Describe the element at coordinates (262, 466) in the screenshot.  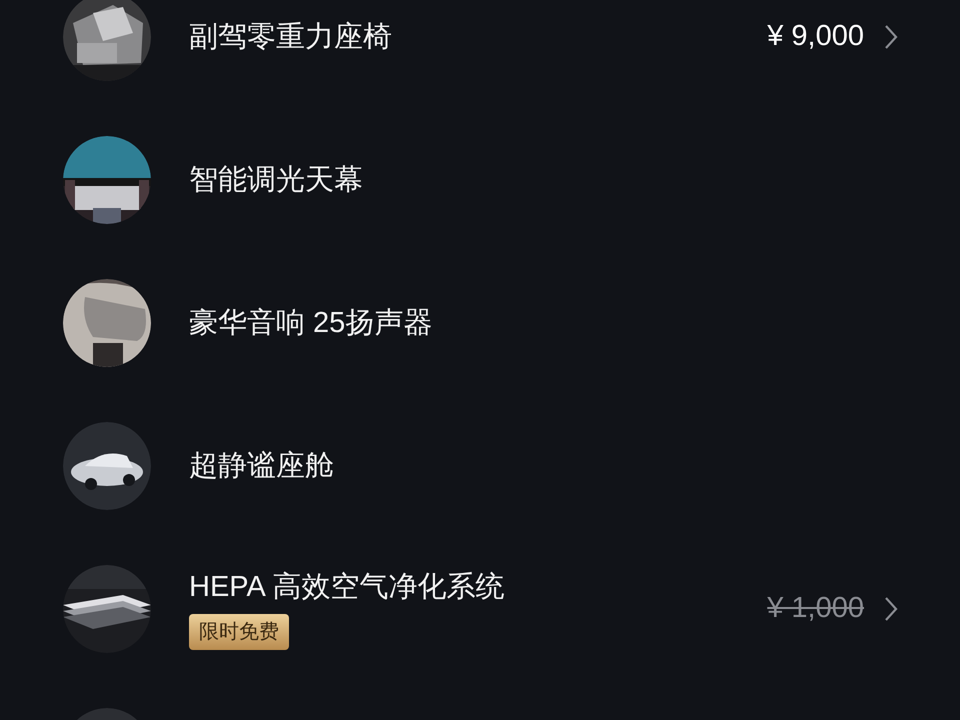
I see `item-title: 超静谧座舱` at that location.